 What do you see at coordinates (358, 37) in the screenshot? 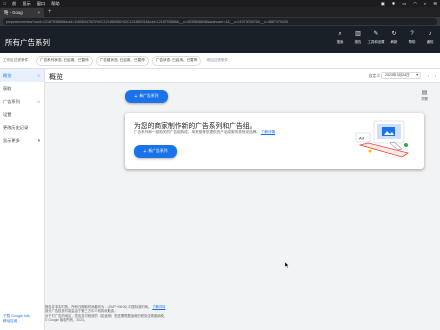
I see `reports-button: ▥ 报告` at bounding box center [358, 37].